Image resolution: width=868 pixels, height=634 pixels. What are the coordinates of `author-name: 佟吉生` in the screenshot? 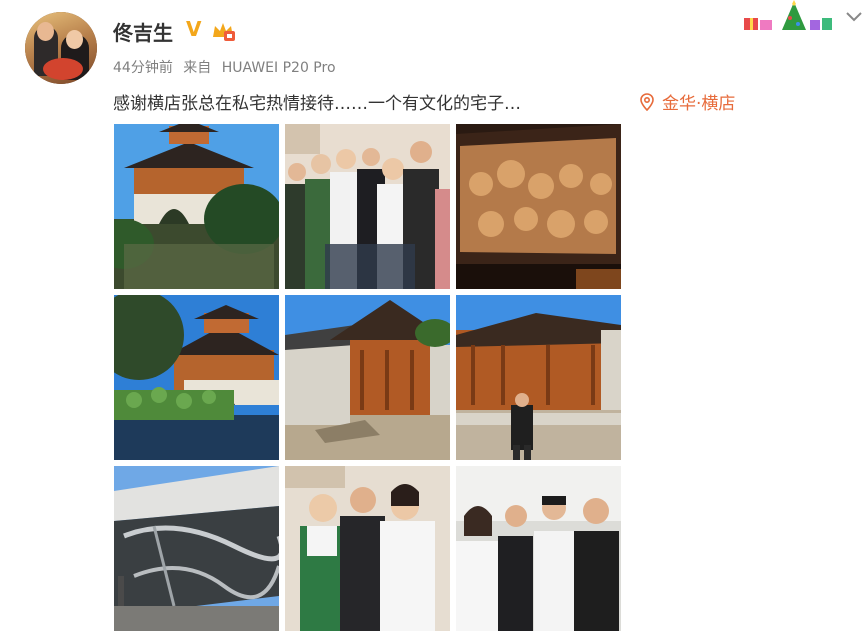 It's located at (143, 31).